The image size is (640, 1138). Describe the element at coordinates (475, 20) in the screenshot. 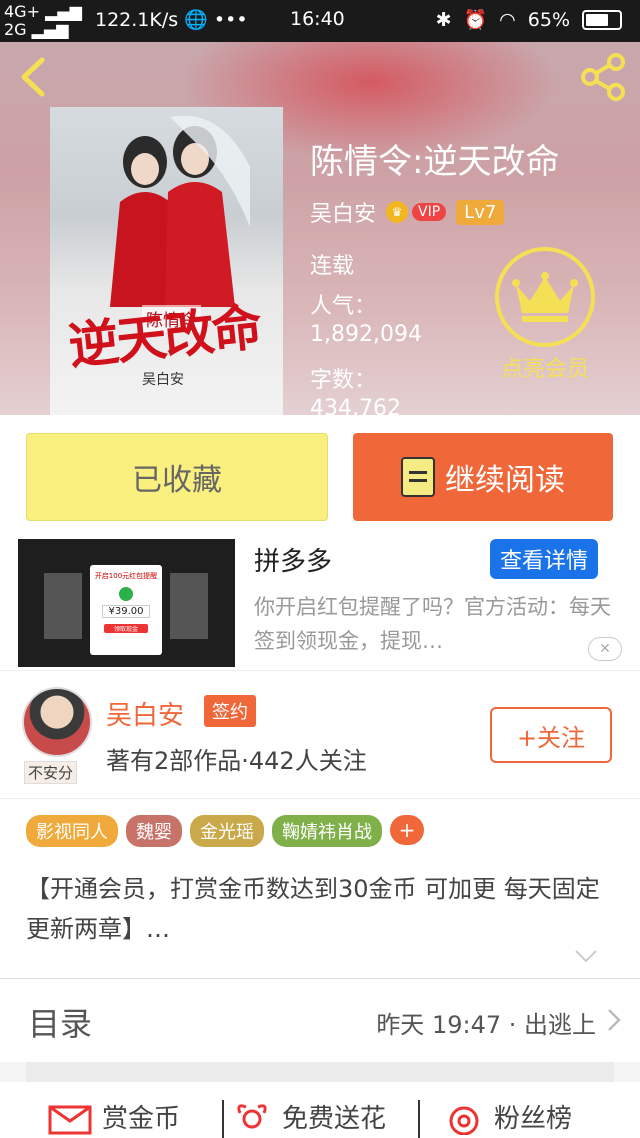

I see `alarm-icon: ⏰` at that location.